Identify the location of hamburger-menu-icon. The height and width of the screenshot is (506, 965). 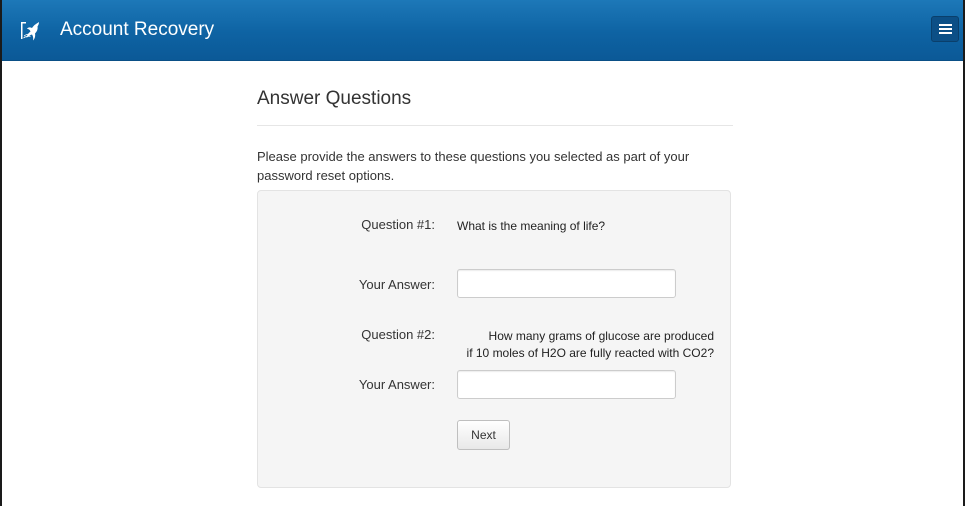
(945, 25).